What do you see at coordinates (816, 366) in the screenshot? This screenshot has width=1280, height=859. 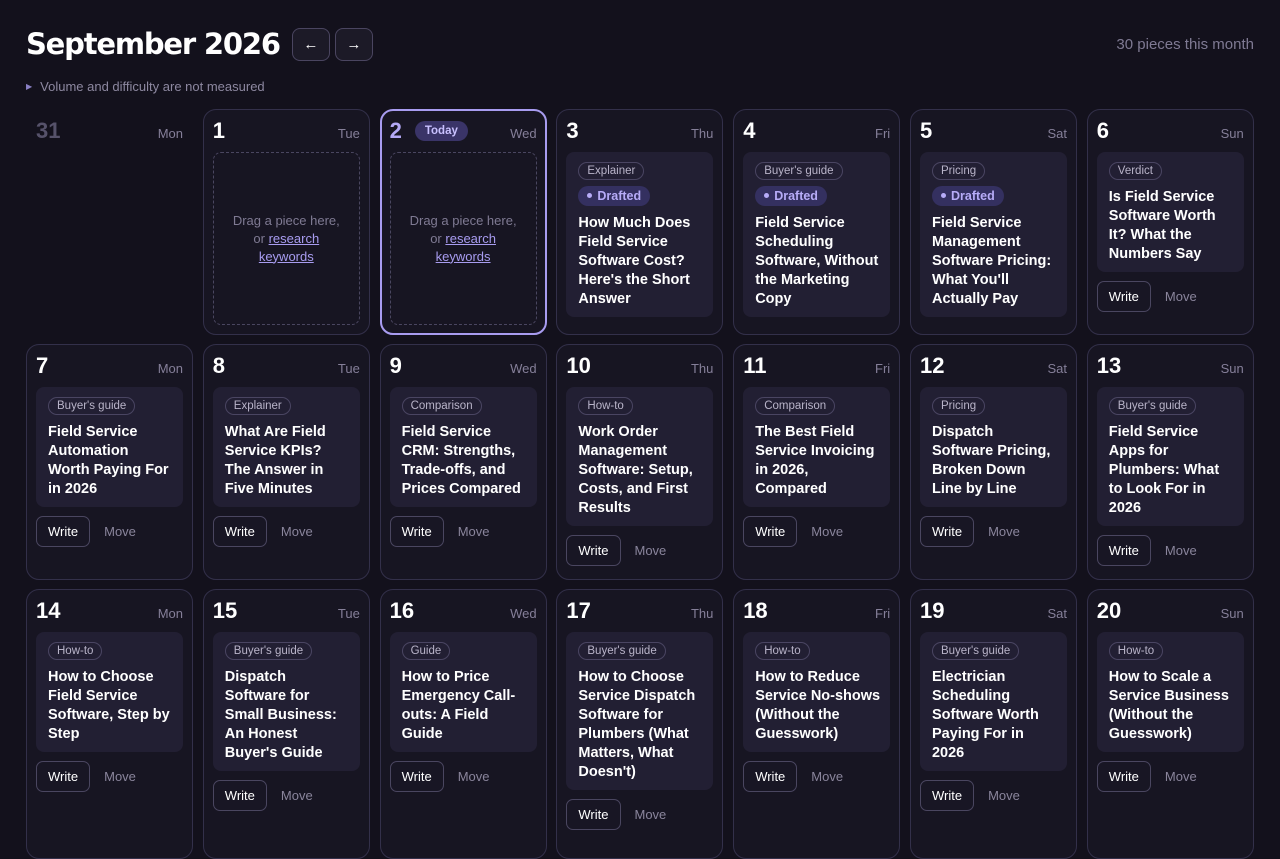 I see `day-header: 11 Fri` at bounding box center [816, 366].